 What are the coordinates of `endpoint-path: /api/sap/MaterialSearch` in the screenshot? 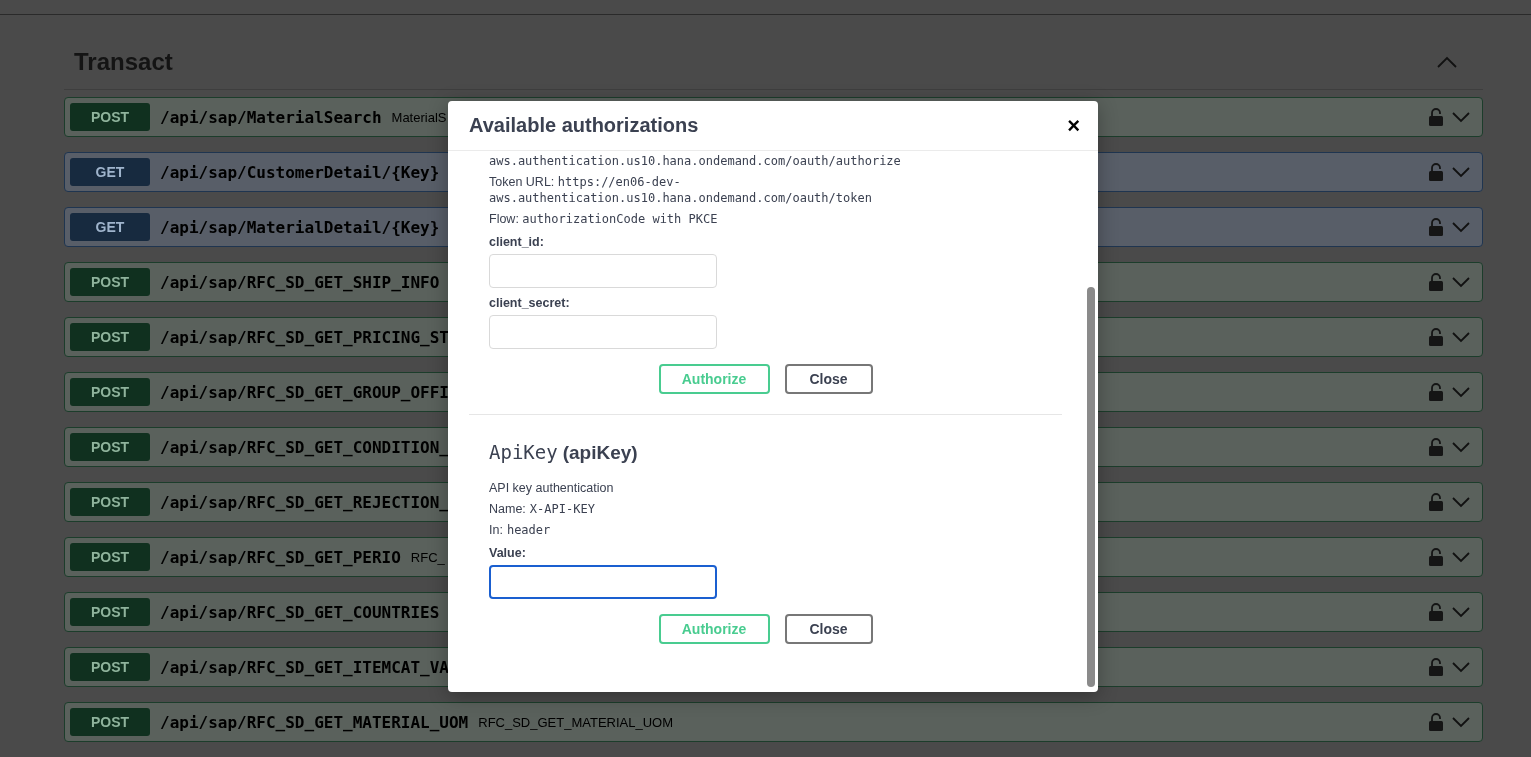 It's located at (271, 117).